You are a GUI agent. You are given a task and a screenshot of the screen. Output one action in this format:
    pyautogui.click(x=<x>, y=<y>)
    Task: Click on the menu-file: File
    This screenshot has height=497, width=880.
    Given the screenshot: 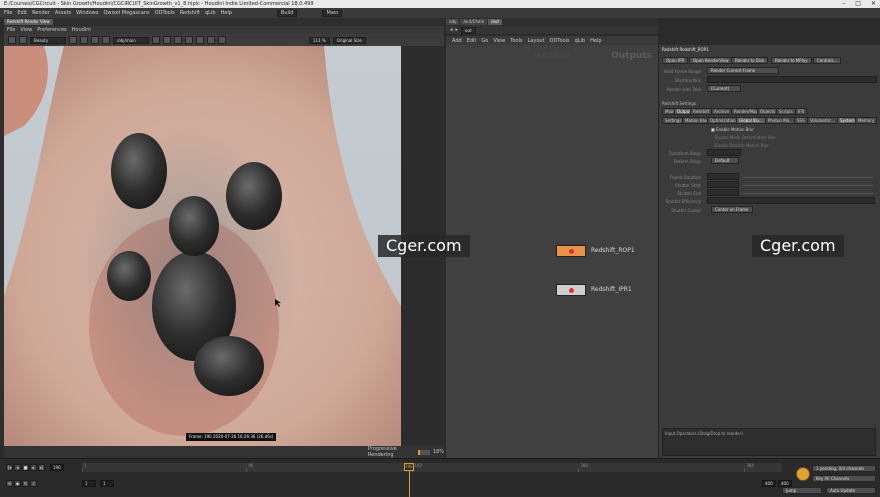 What is the action you would take?
    pyautogui.click(x=8, y=13)
    